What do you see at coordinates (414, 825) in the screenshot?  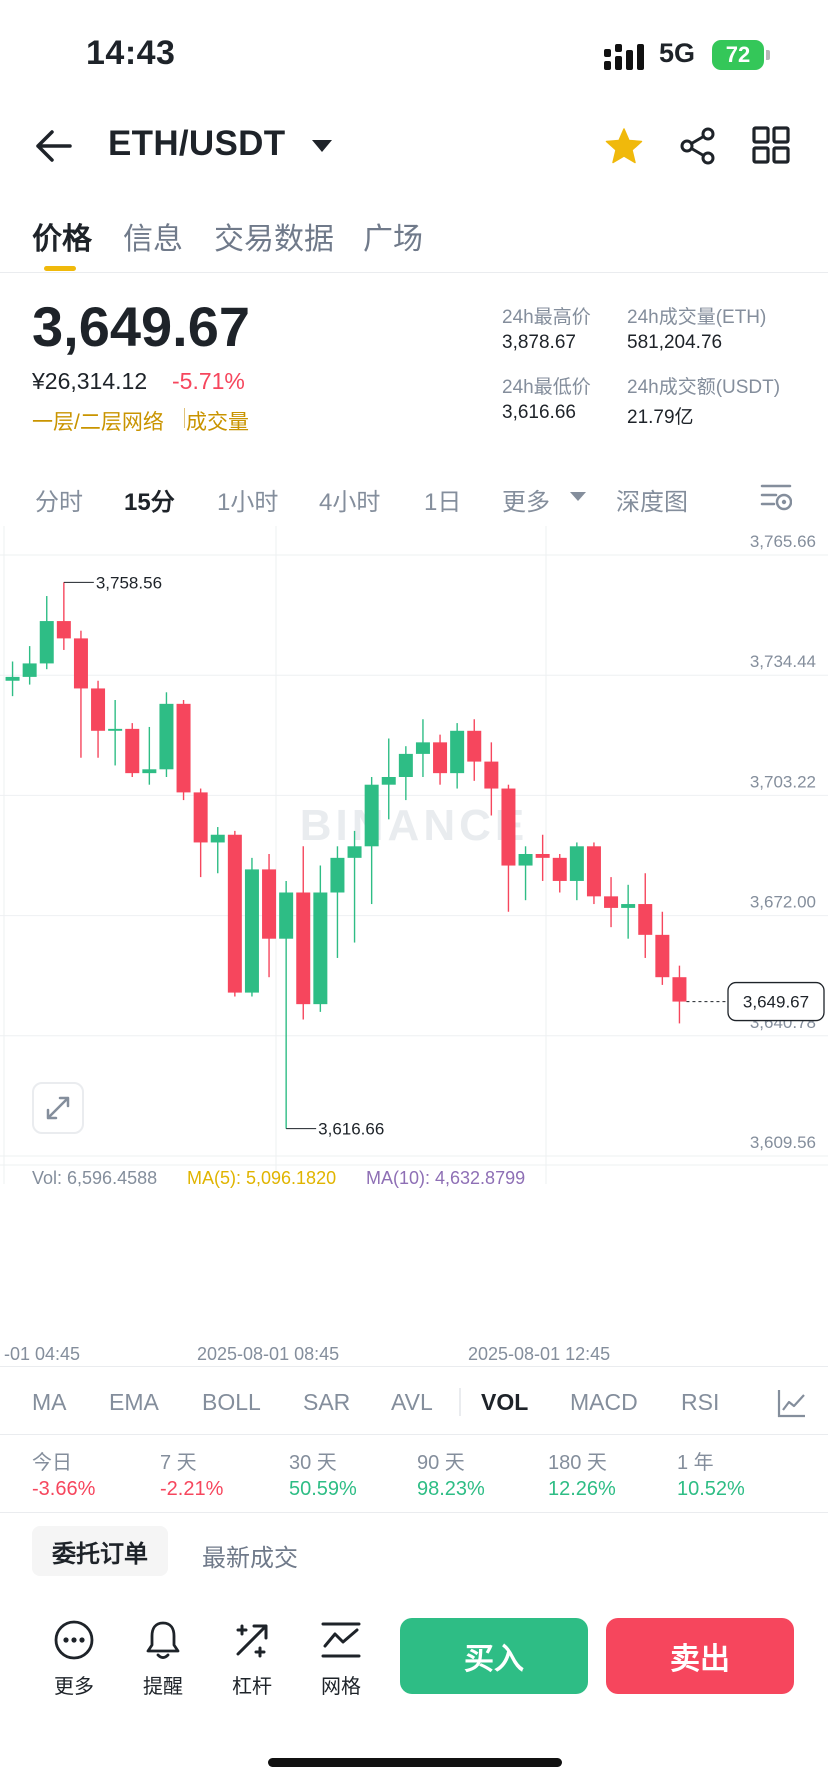 I see `watermark: BINANCE` at bounding box center [414, 825].